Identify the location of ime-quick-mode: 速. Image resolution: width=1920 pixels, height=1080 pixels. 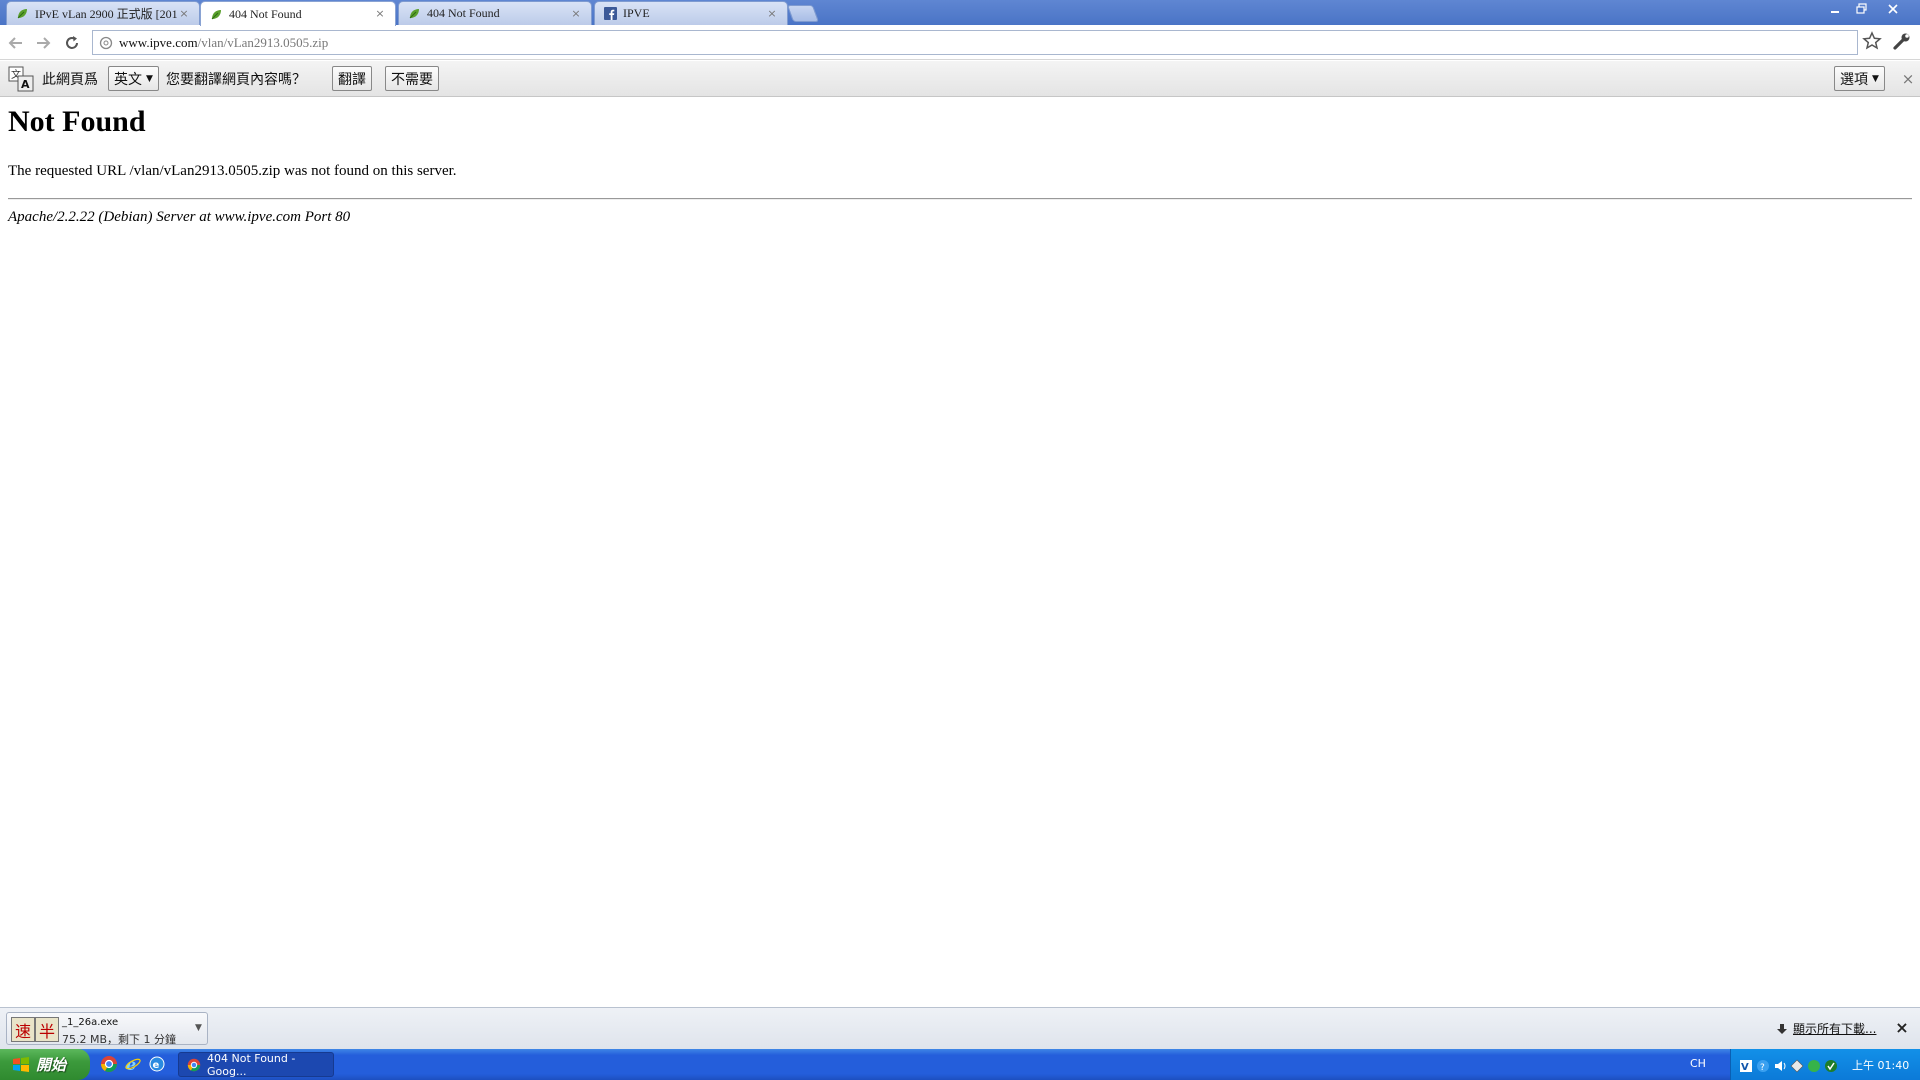
(23, 1029).